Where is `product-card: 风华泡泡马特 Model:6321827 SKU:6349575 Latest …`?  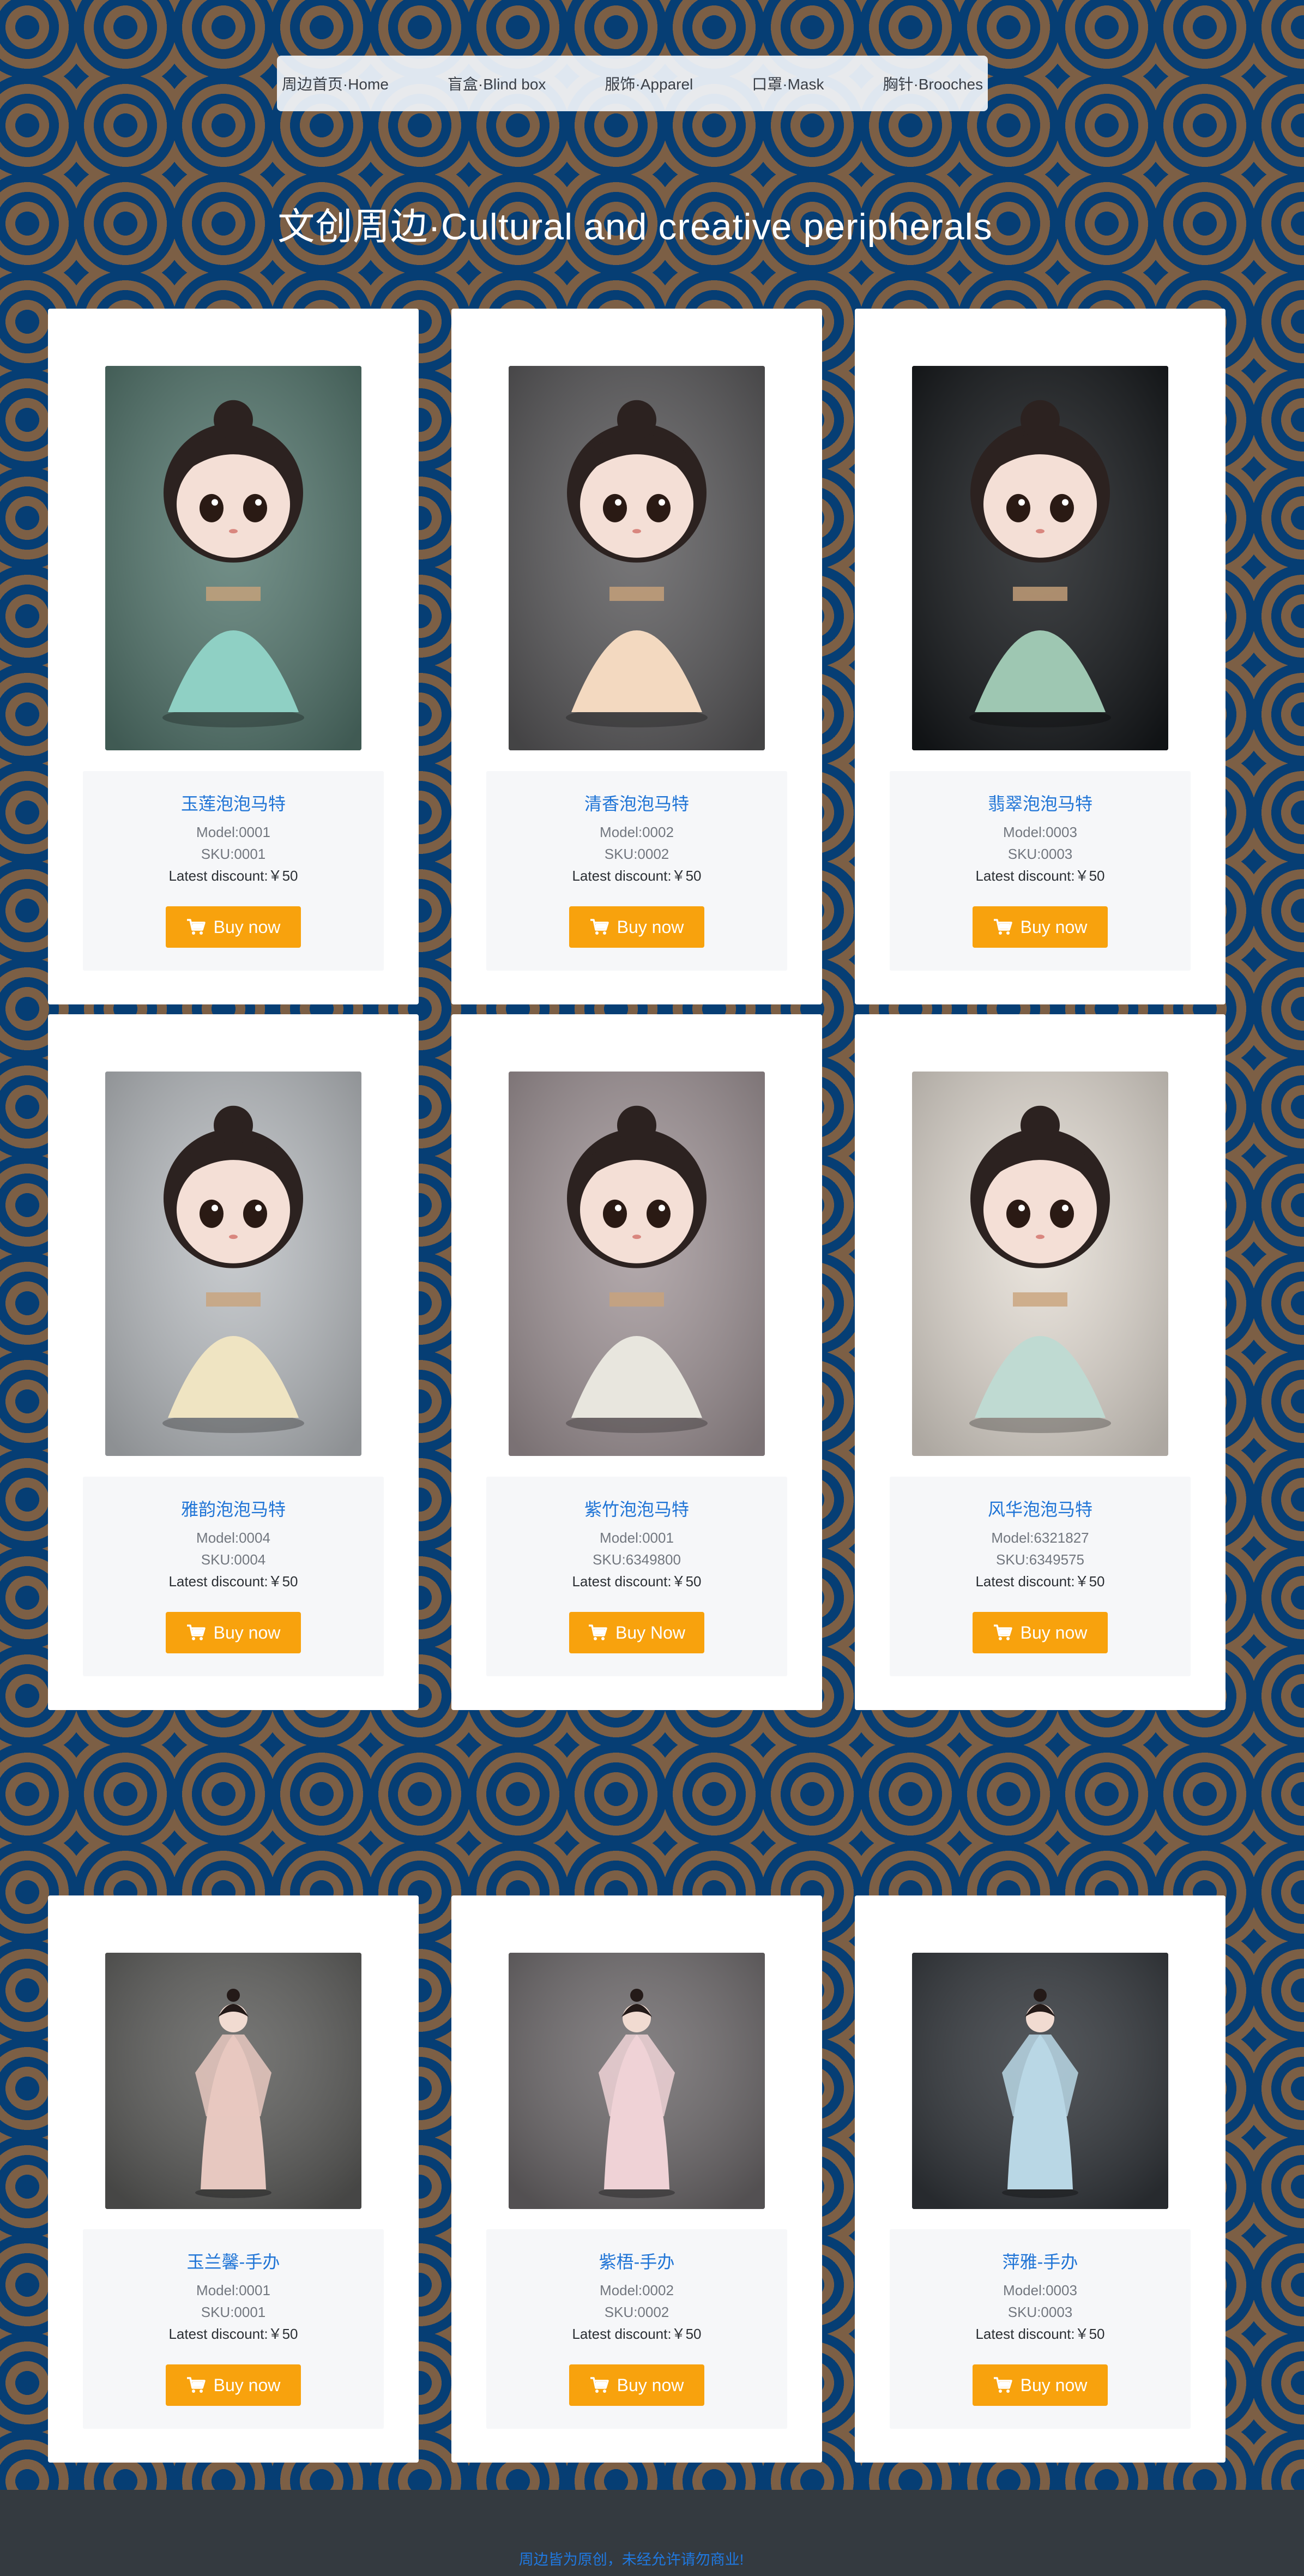 product-card: 风华泡泡马特 Model:6321827 SKU:6349575 Latest … is located at coordinates (1040, 1362).